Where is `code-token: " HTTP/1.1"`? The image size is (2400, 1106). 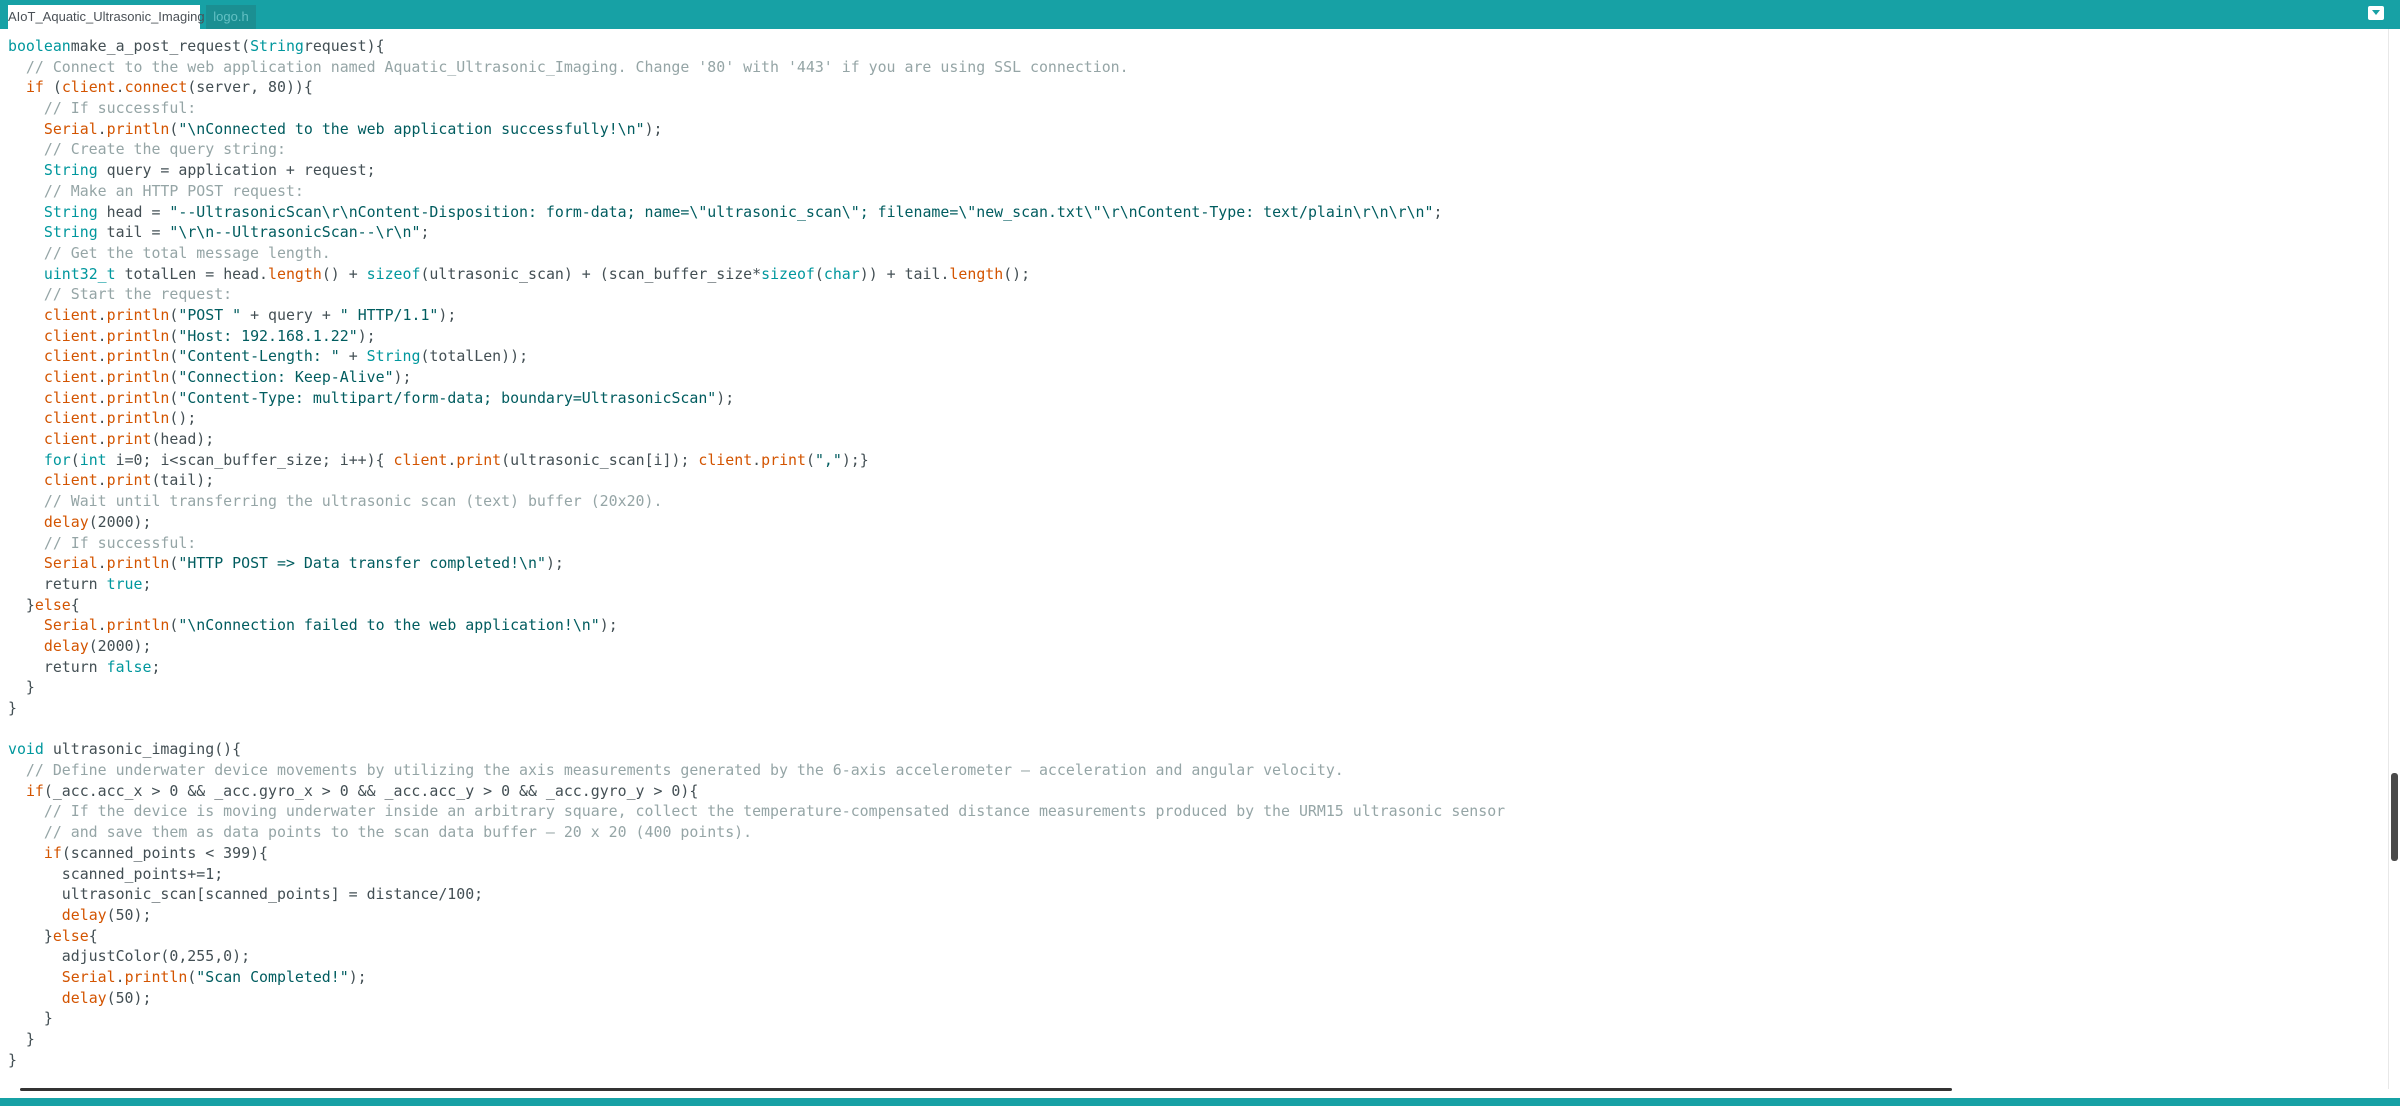
code-token: " HTTP/1.1" is located at coordinates (389, 314).